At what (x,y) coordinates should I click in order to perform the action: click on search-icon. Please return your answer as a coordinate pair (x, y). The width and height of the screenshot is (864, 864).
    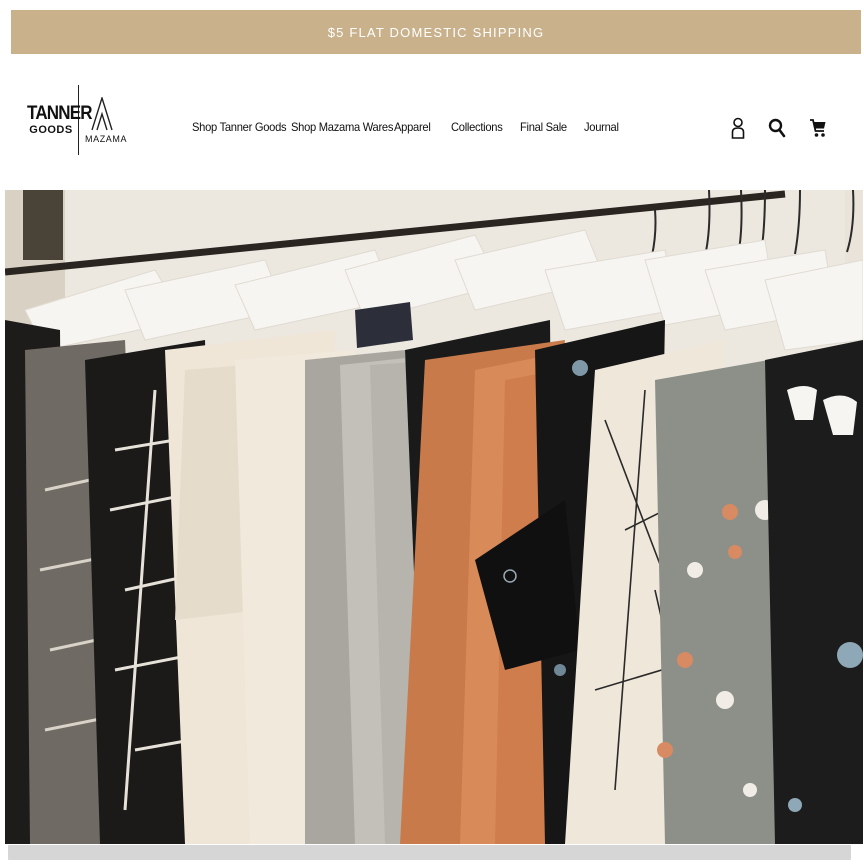
    Looking at the image, I should click on (777, 128).